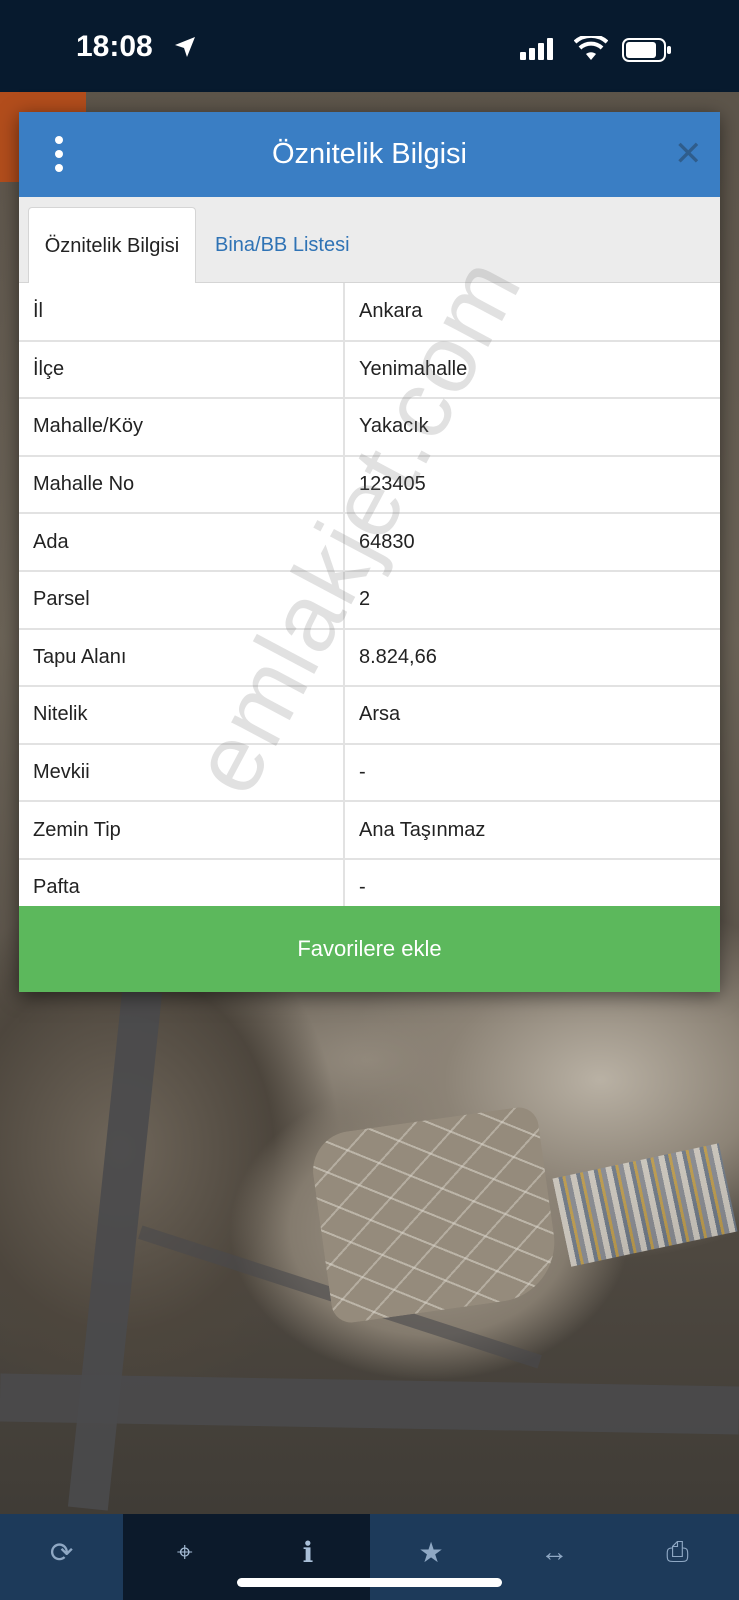  I want to click on print-icon: ⎙, so click(677, 1557).